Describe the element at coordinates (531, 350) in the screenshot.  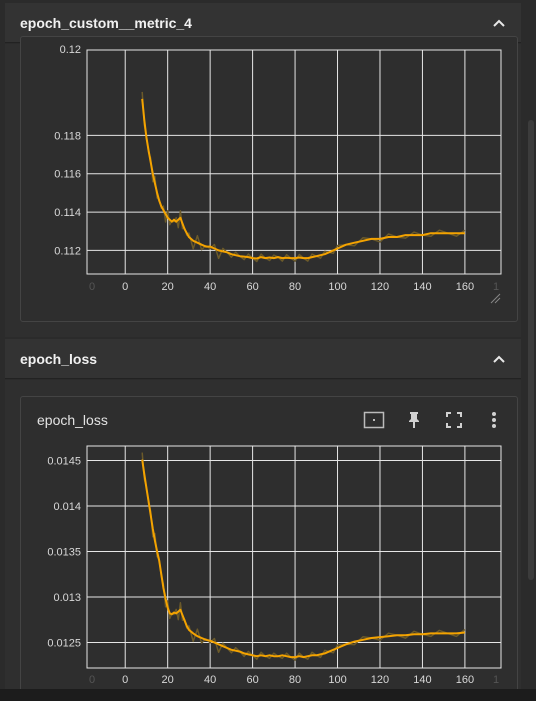
I see `scrollbar` at that location.